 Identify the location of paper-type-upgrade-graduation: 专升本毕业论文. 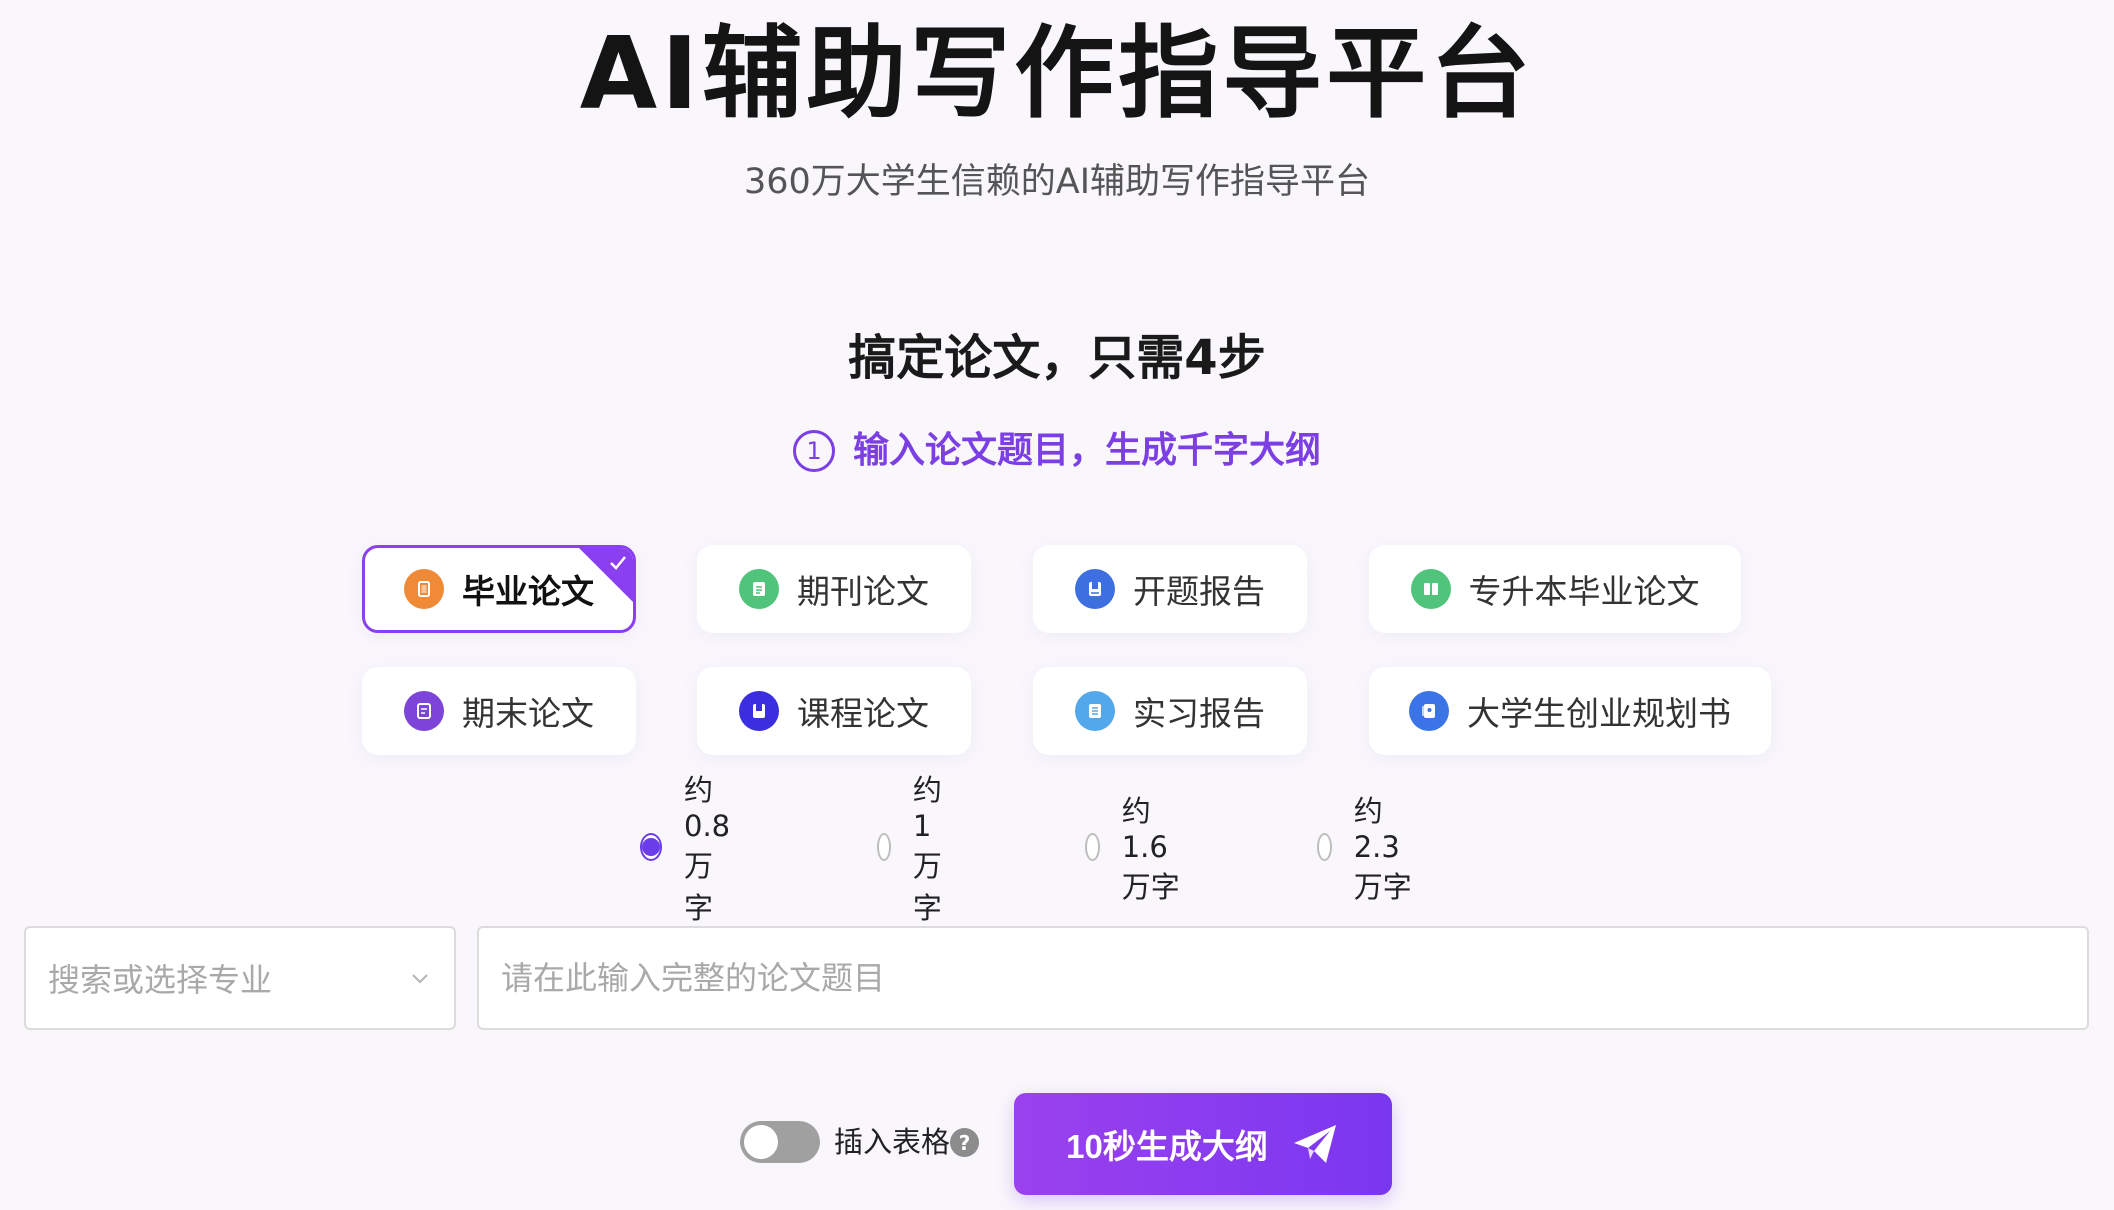
(1555, 589).